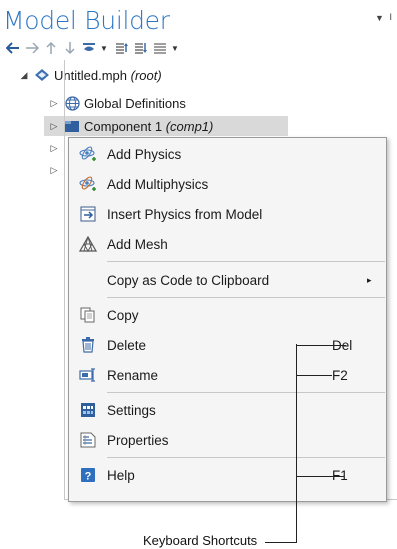  Describe the element at coordinates (227, 375) in the screenshot. I see `menu-item-rename: Rename F2` at that location.